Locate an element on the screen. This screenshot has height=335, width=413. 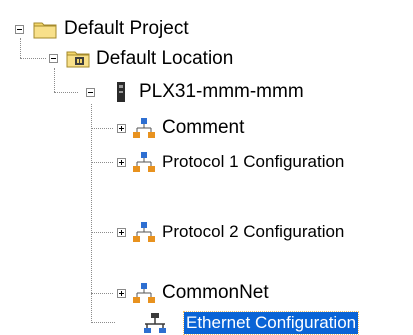
tree-node-location: Default Location is located at coordinates (164, 59).